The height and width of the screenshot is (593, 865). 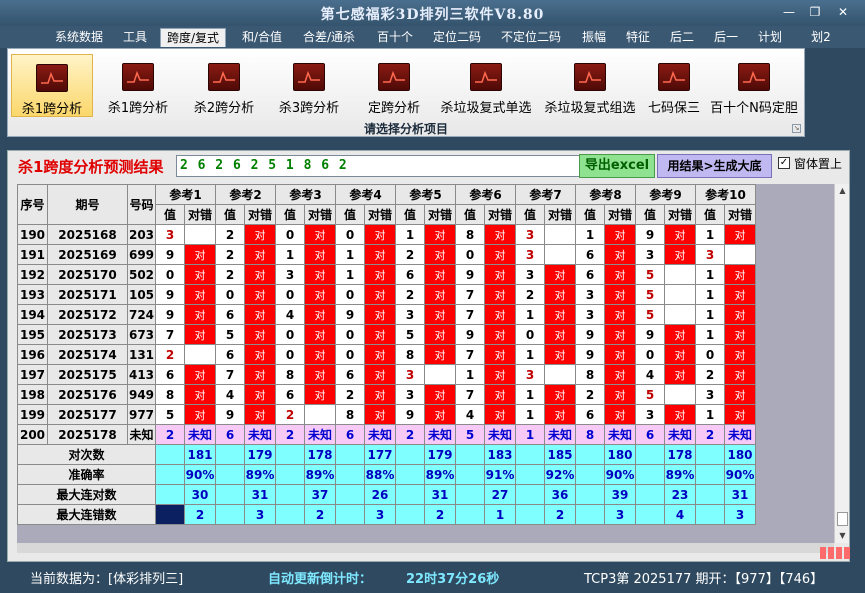 I want to click on table-row: 196 2025174 131 2 6 对 0 对 0 对 8 对 7 对 1 对 9 对 0 对 0 对, so click(x=386, y=354).